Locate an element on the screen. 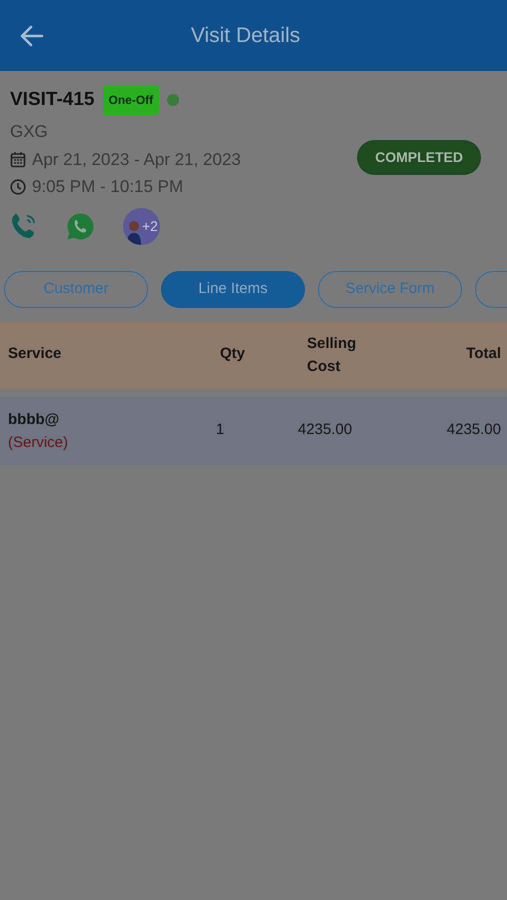 This screenshot has width=507, height=900. service-name: bbbb@ is located at coordinates (34, 420).